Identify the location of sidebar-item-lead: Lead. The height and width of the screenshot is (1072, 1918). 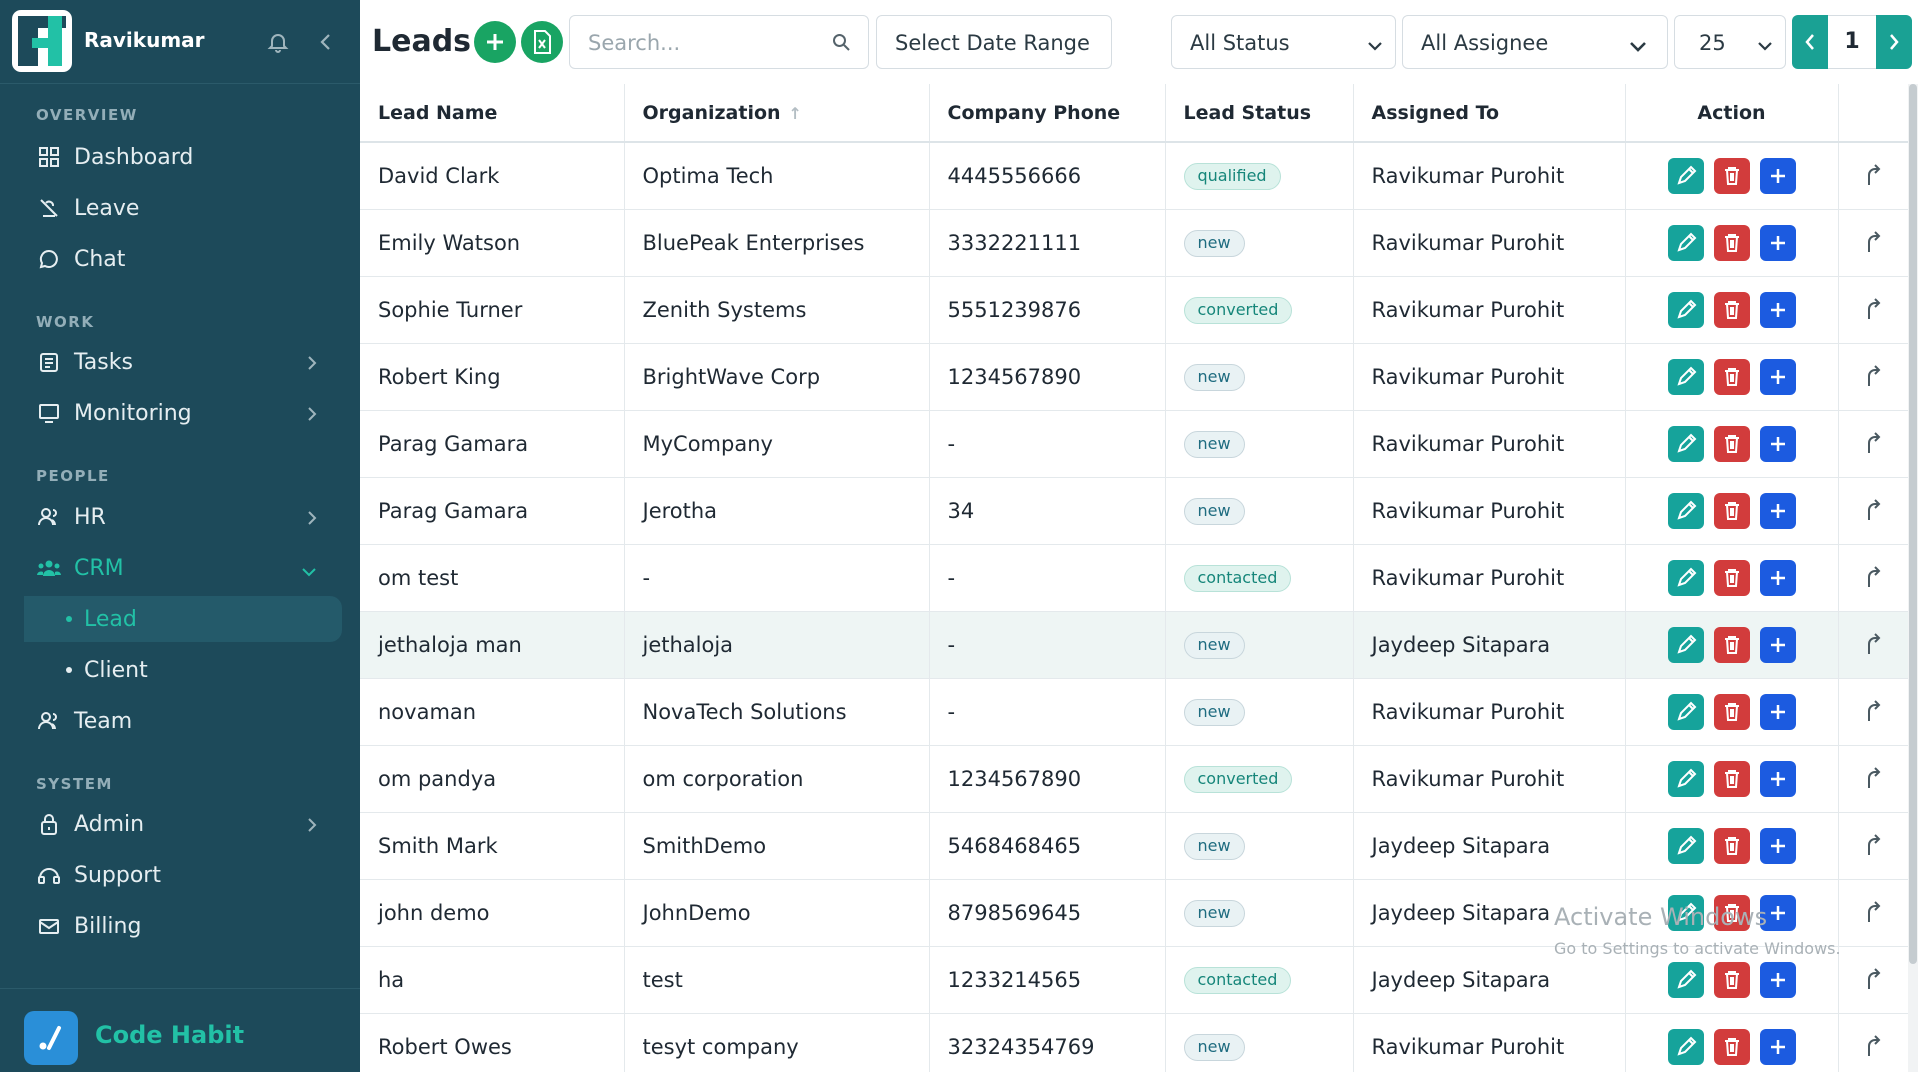
(183, 619).